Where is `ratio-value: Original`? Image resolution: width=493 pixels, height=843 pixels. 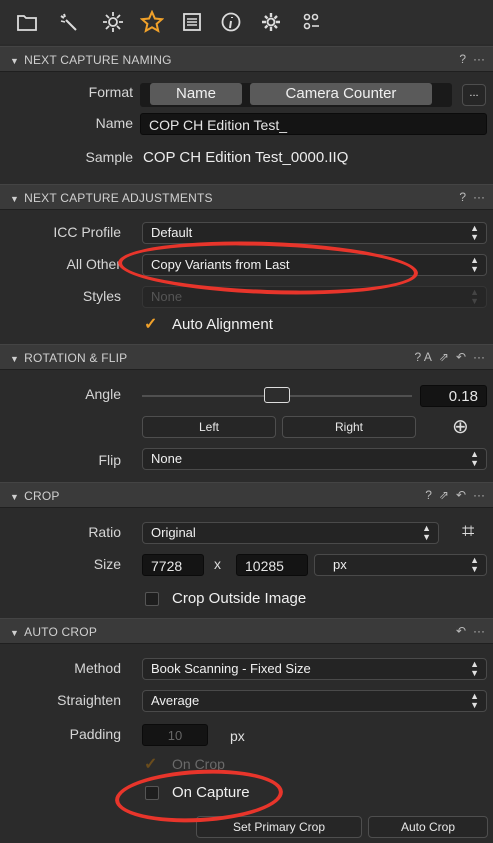 ratio-value: Original is located at coordinates (173, 532).